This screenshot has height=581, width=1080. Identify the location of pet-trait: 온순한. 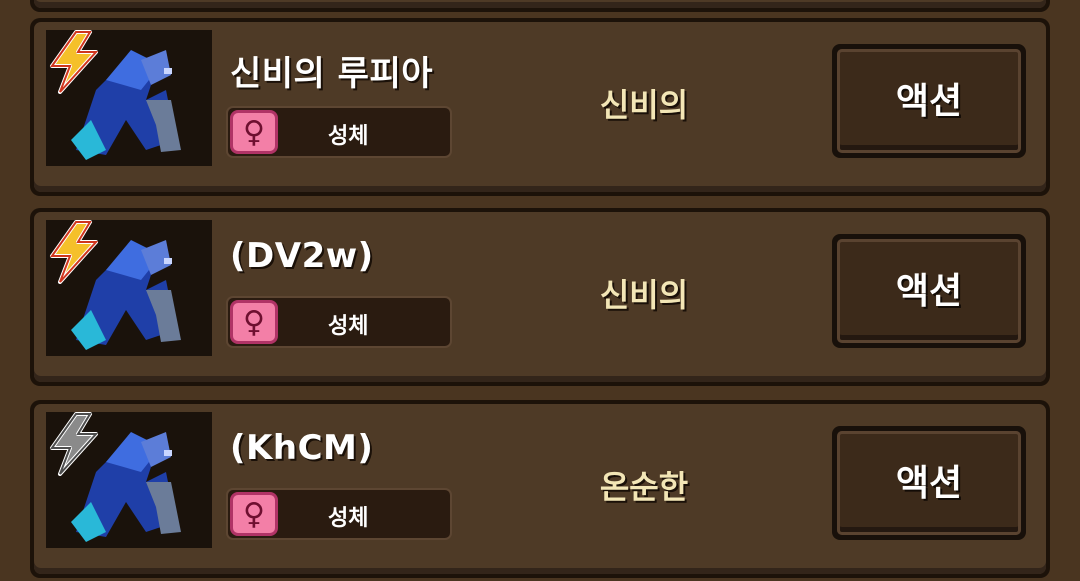
(644, 487).